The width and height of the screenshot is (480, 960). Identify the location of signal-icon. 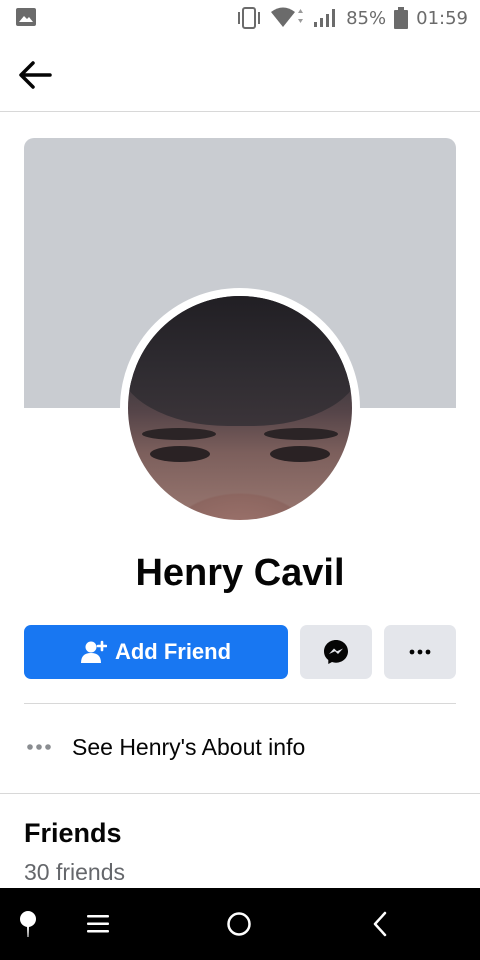
(325, 18).